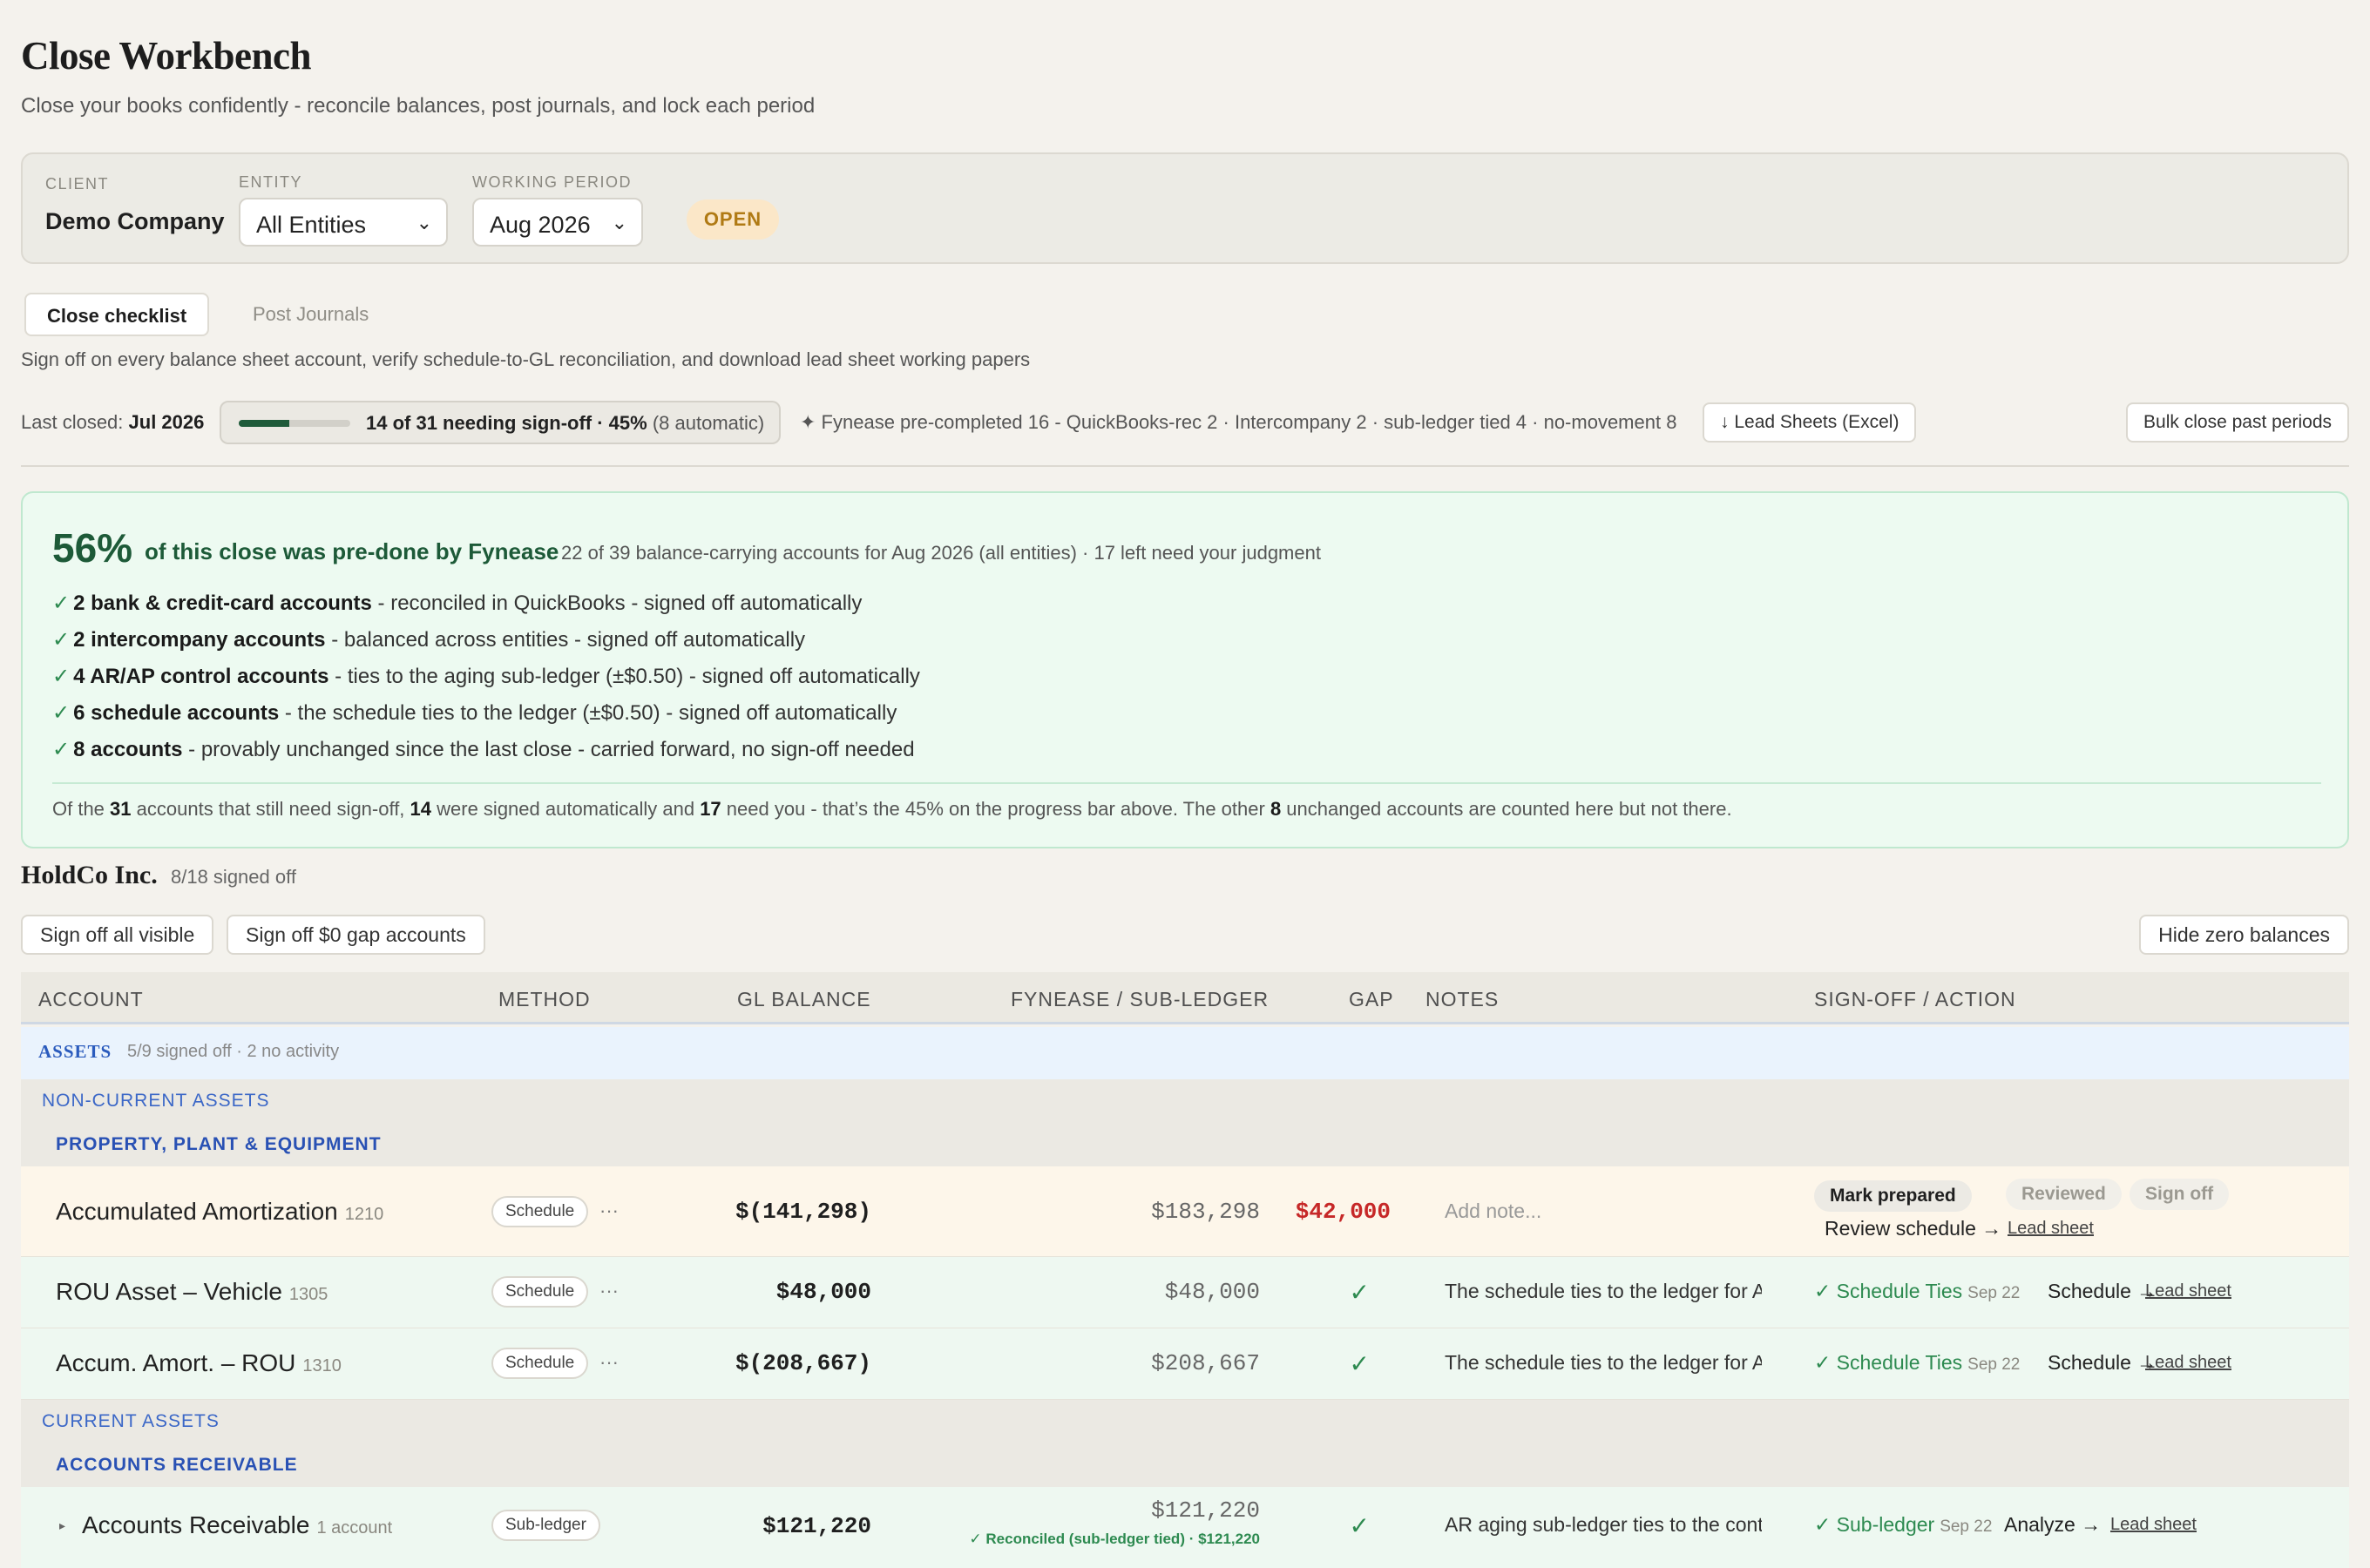 This screenshot has height=1568, width=2370. What do you see at coordinates (271, 182) in the screenshot?
I see `entity-label: ENTITY` at bounding box center [271, 182].